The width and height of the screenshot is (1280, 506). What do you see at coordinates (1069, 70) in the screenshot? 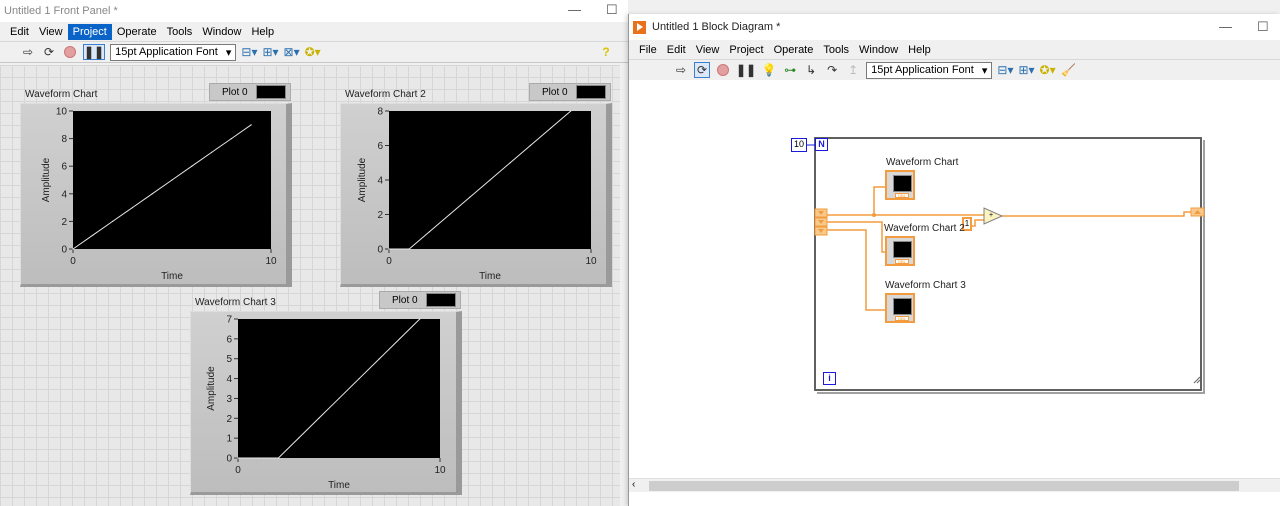
I see `clean-up-diagram-icon: 🧹` at bounding box center [1069, 70].